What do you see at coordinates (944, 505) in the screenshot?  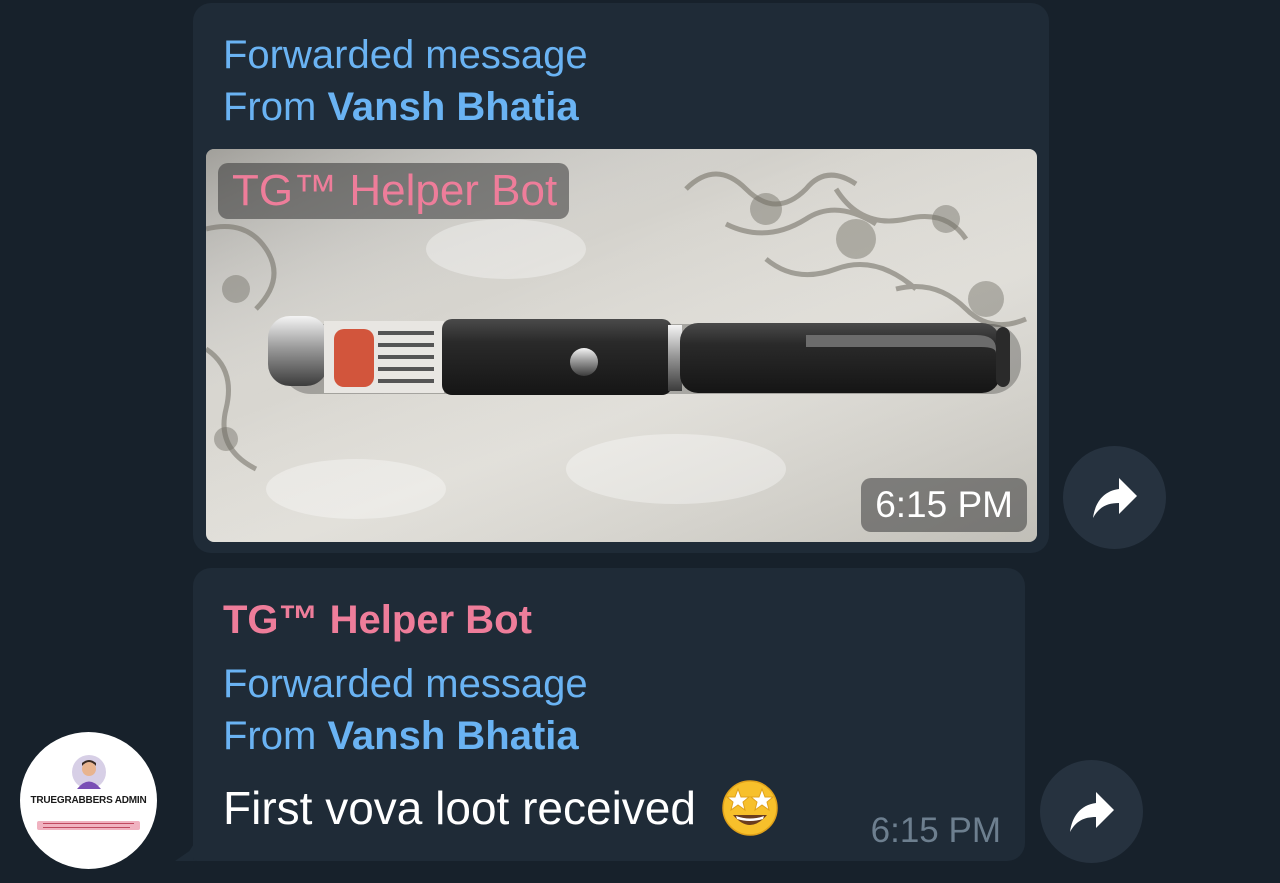 I see `photo-timestamp: 6:15 PM` at bounding box center [944, 505].